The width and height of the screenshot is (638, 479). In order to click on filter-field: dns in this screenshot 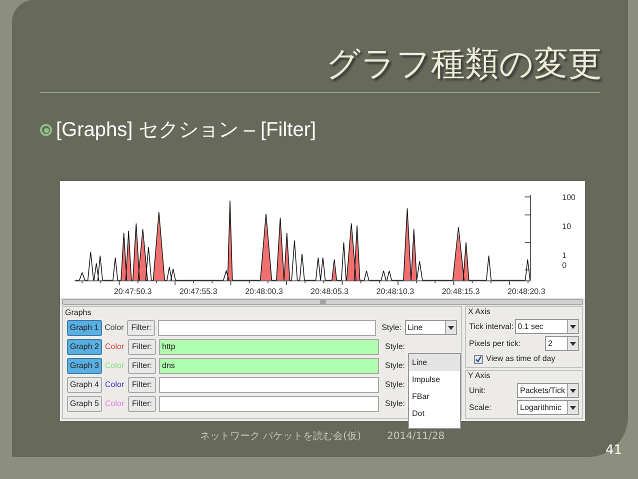, I will do `click(269, 366)`.